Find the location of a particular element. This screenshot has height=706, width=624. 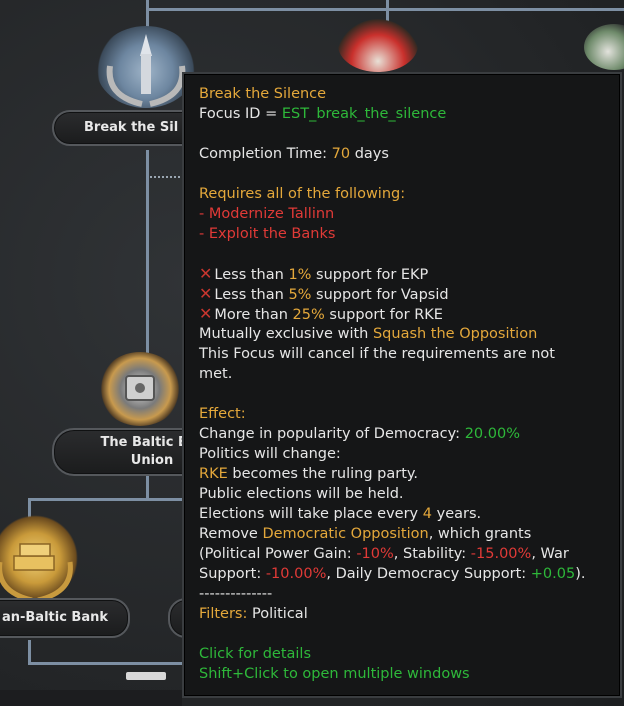

modifier-value: -10.00% is located at coordinates (296, 574).